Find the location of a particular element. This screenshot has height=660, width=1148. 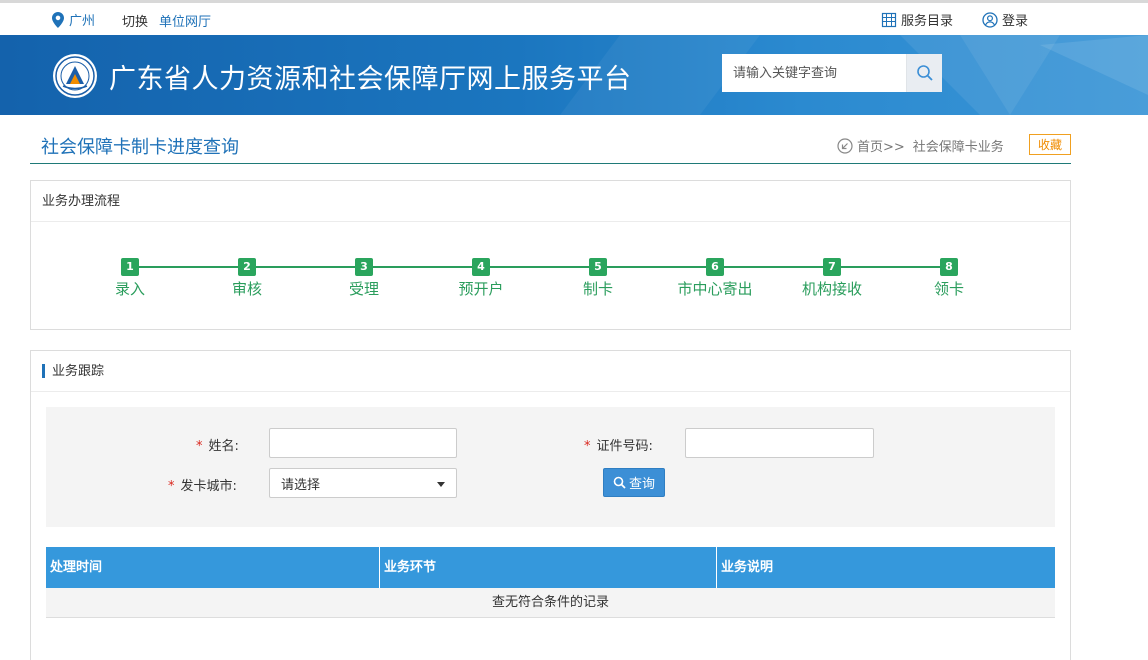

top-bar: 广州 切换 单位网厅 服务目录 登录 is located at coordinates (574, 17).